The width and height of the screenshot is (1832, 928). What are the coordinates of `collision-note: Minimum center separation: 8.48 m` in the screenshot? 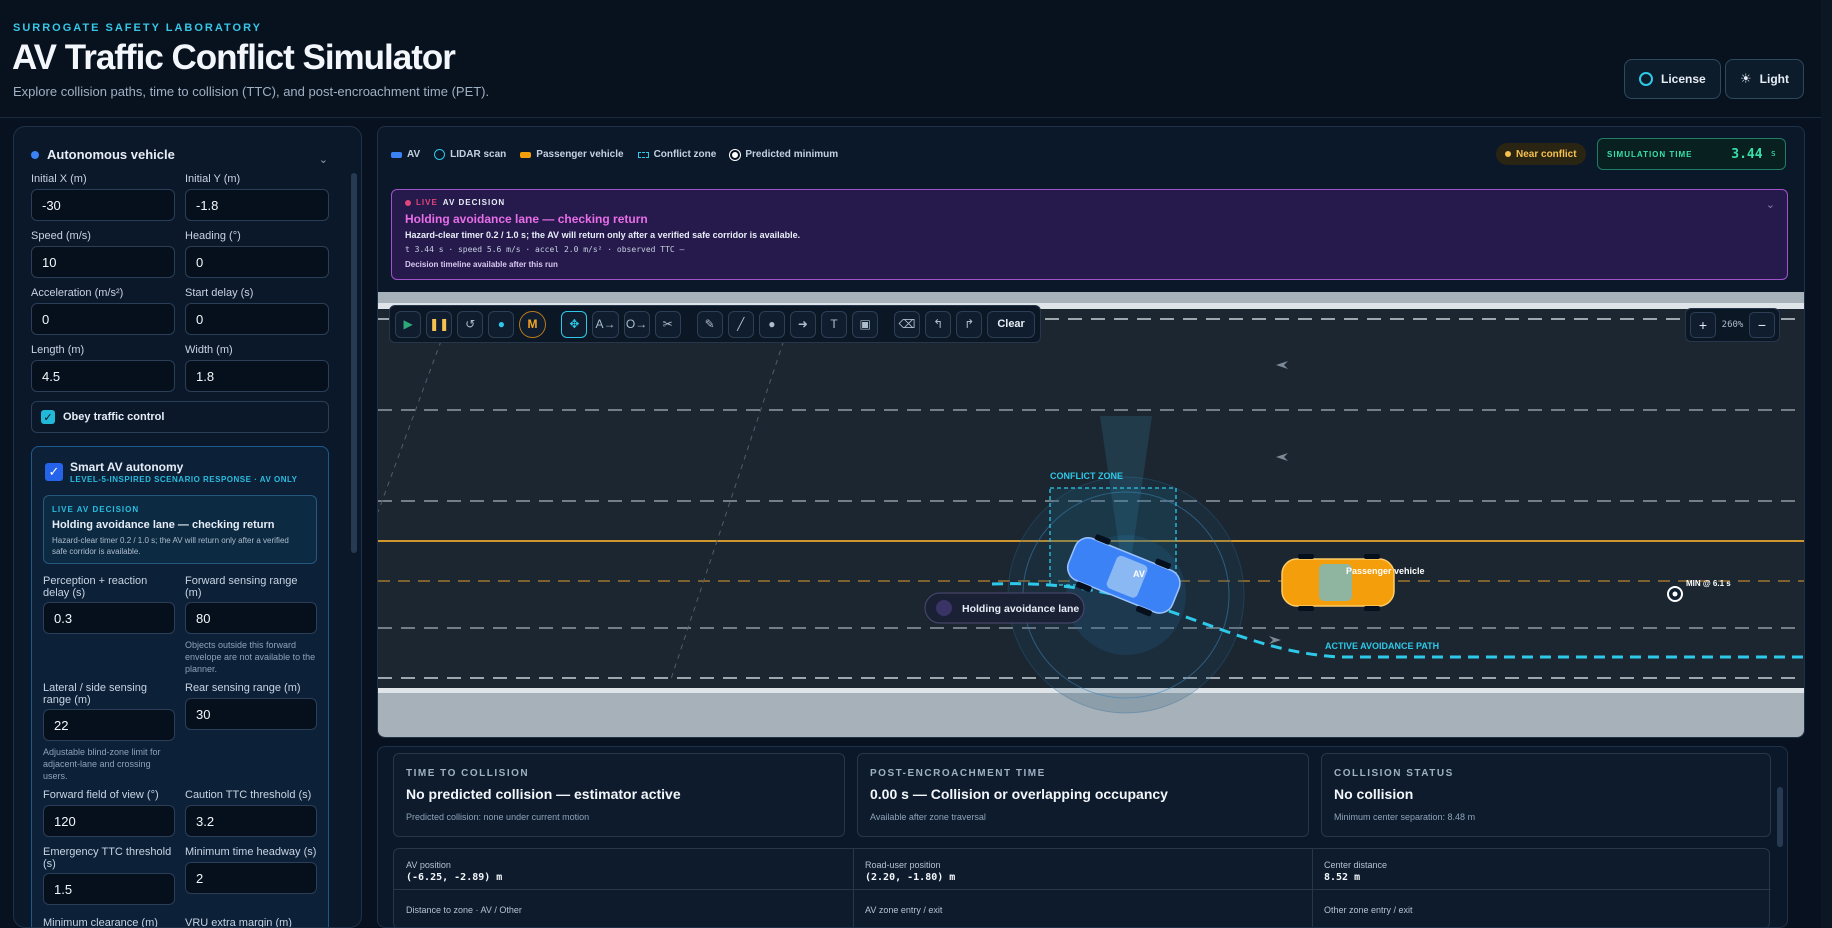 It's located at (1405, 817).